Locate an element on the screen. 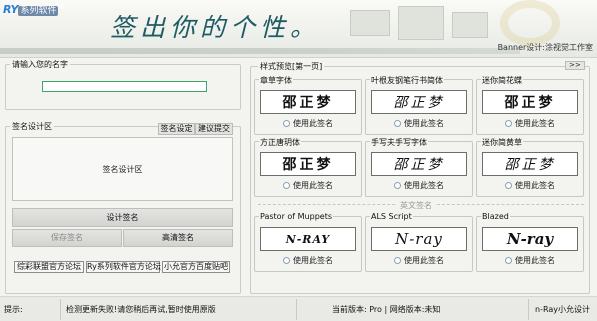 The image size is (597, 321). signature-design-area: 签名设计区 is located at coordinates (122, 169).